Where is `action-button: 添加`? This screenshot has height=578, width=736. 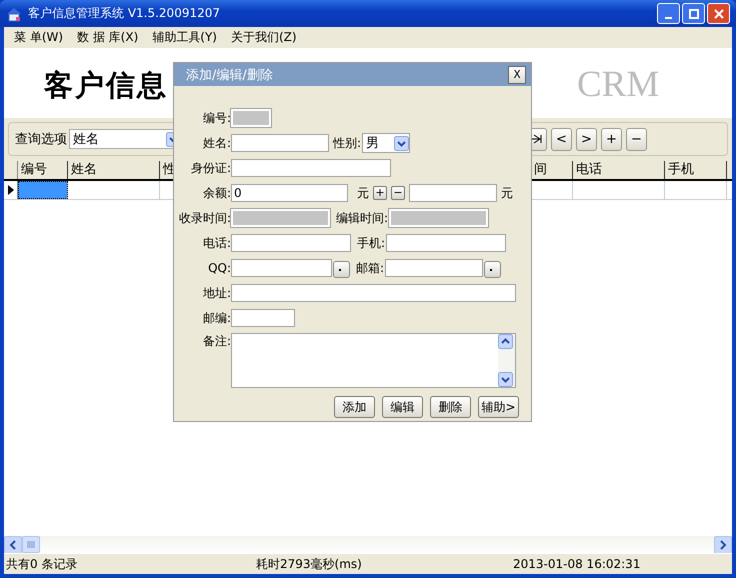
action-button: 添加 is located at coordinates (354, 407).